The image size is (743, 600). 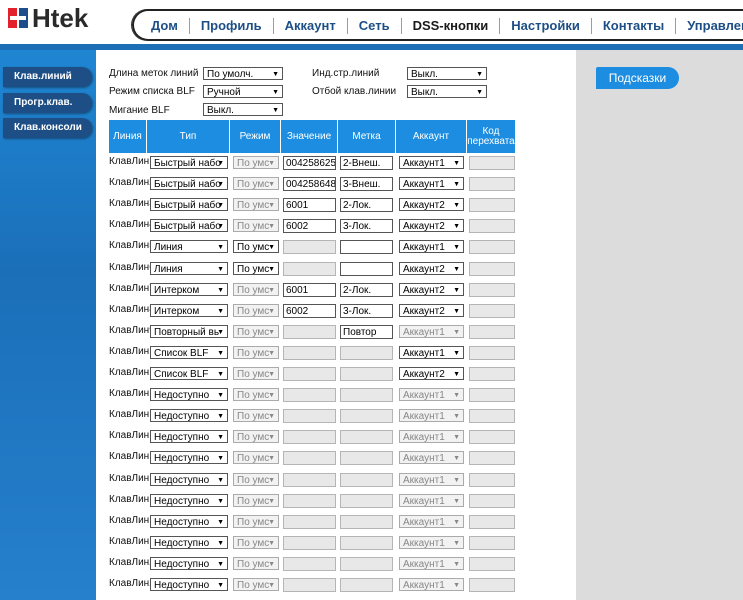 I want to click on logo-mark-icon, so click(x=19, y=18).